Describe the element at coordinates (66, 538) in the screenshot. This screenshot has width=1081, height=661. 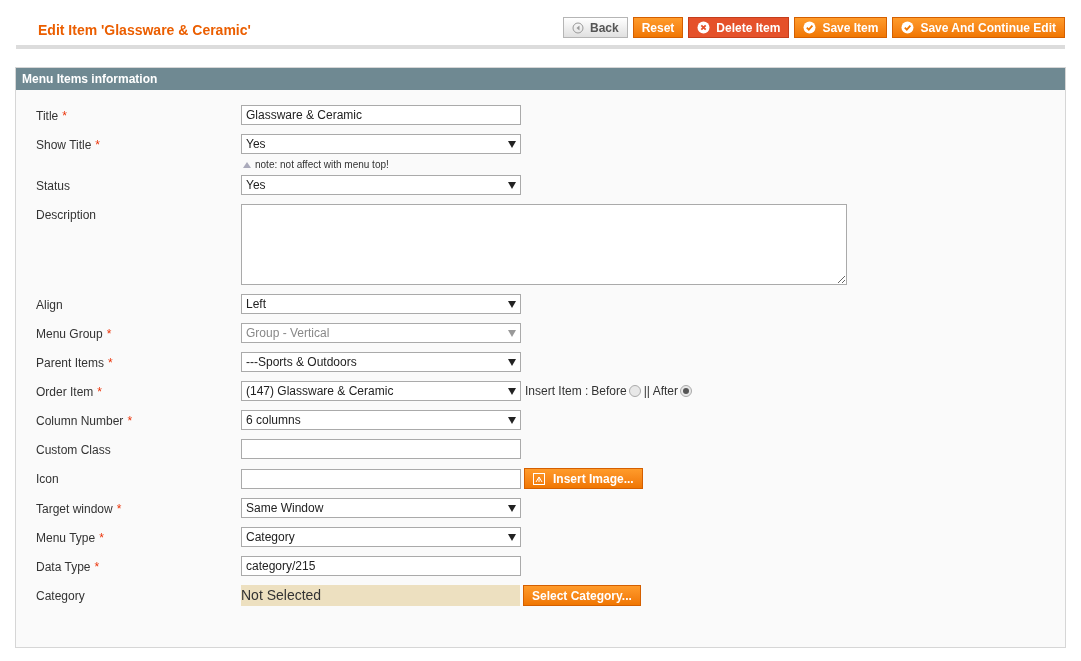
I see `field-label: Menu Type` at that location.